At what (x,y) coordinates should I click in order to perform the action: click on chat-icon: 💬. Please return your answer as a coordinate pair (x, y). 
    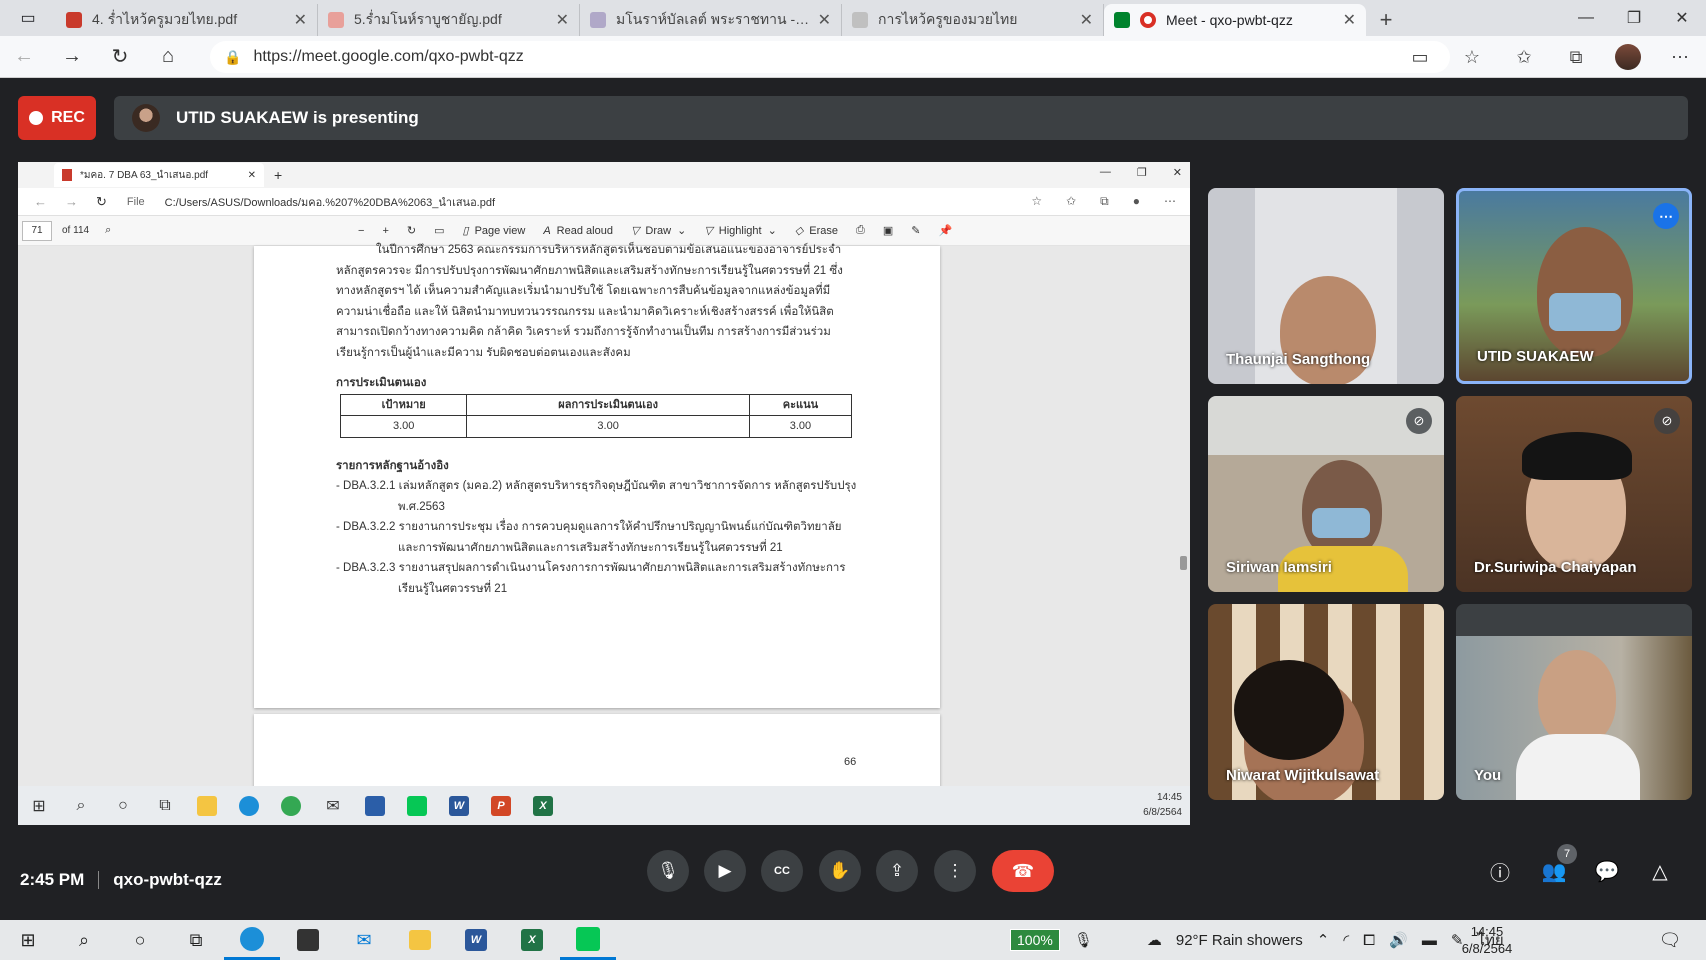
    Looking at the image, I should click on (1607, 871).